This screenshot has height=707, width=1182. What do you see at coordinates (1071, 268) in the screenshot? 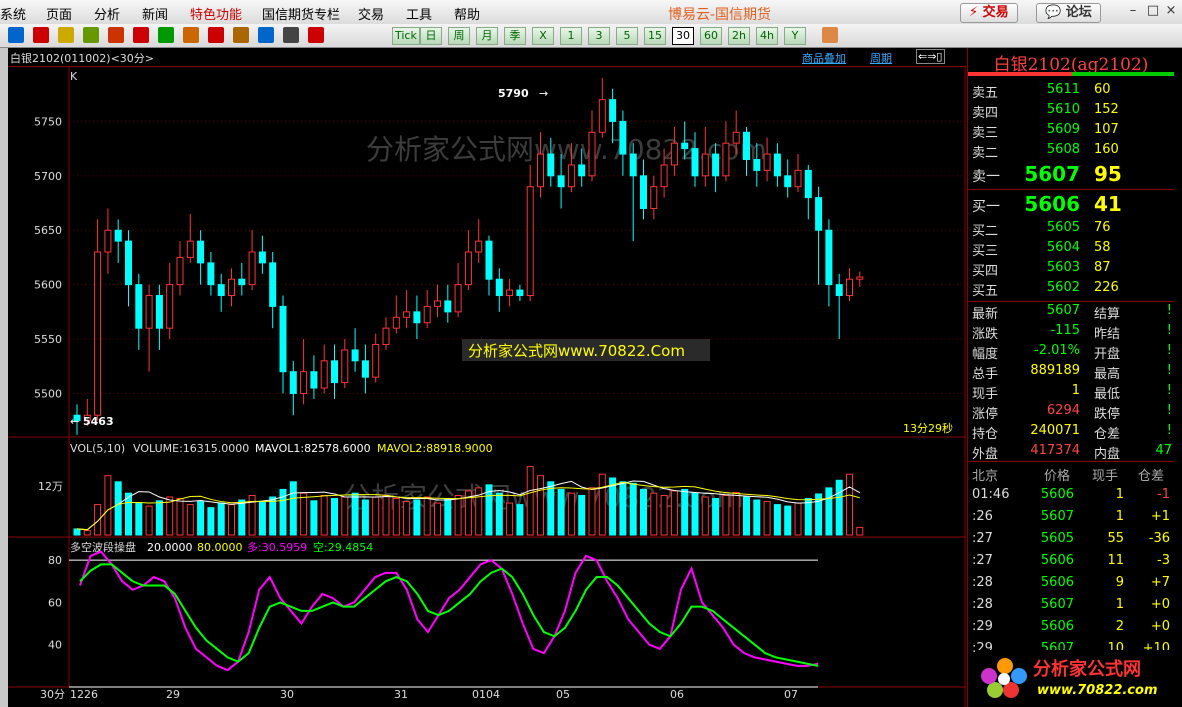
I see `bid-row: 买四 5603 87` at bounding box center [1071, 268].